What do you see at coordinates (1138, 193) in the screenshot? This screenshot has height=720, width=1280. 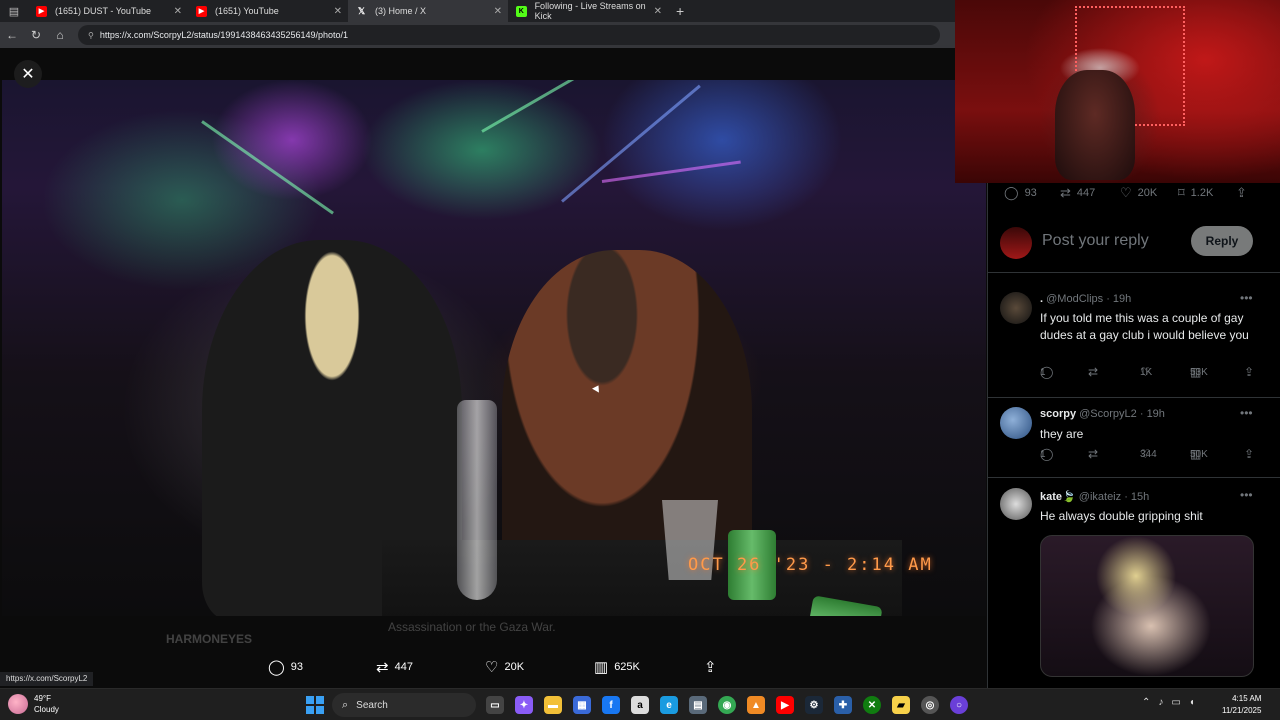 I see `likes-stat: ♡ 20K` at bounding box center [1138, 193].